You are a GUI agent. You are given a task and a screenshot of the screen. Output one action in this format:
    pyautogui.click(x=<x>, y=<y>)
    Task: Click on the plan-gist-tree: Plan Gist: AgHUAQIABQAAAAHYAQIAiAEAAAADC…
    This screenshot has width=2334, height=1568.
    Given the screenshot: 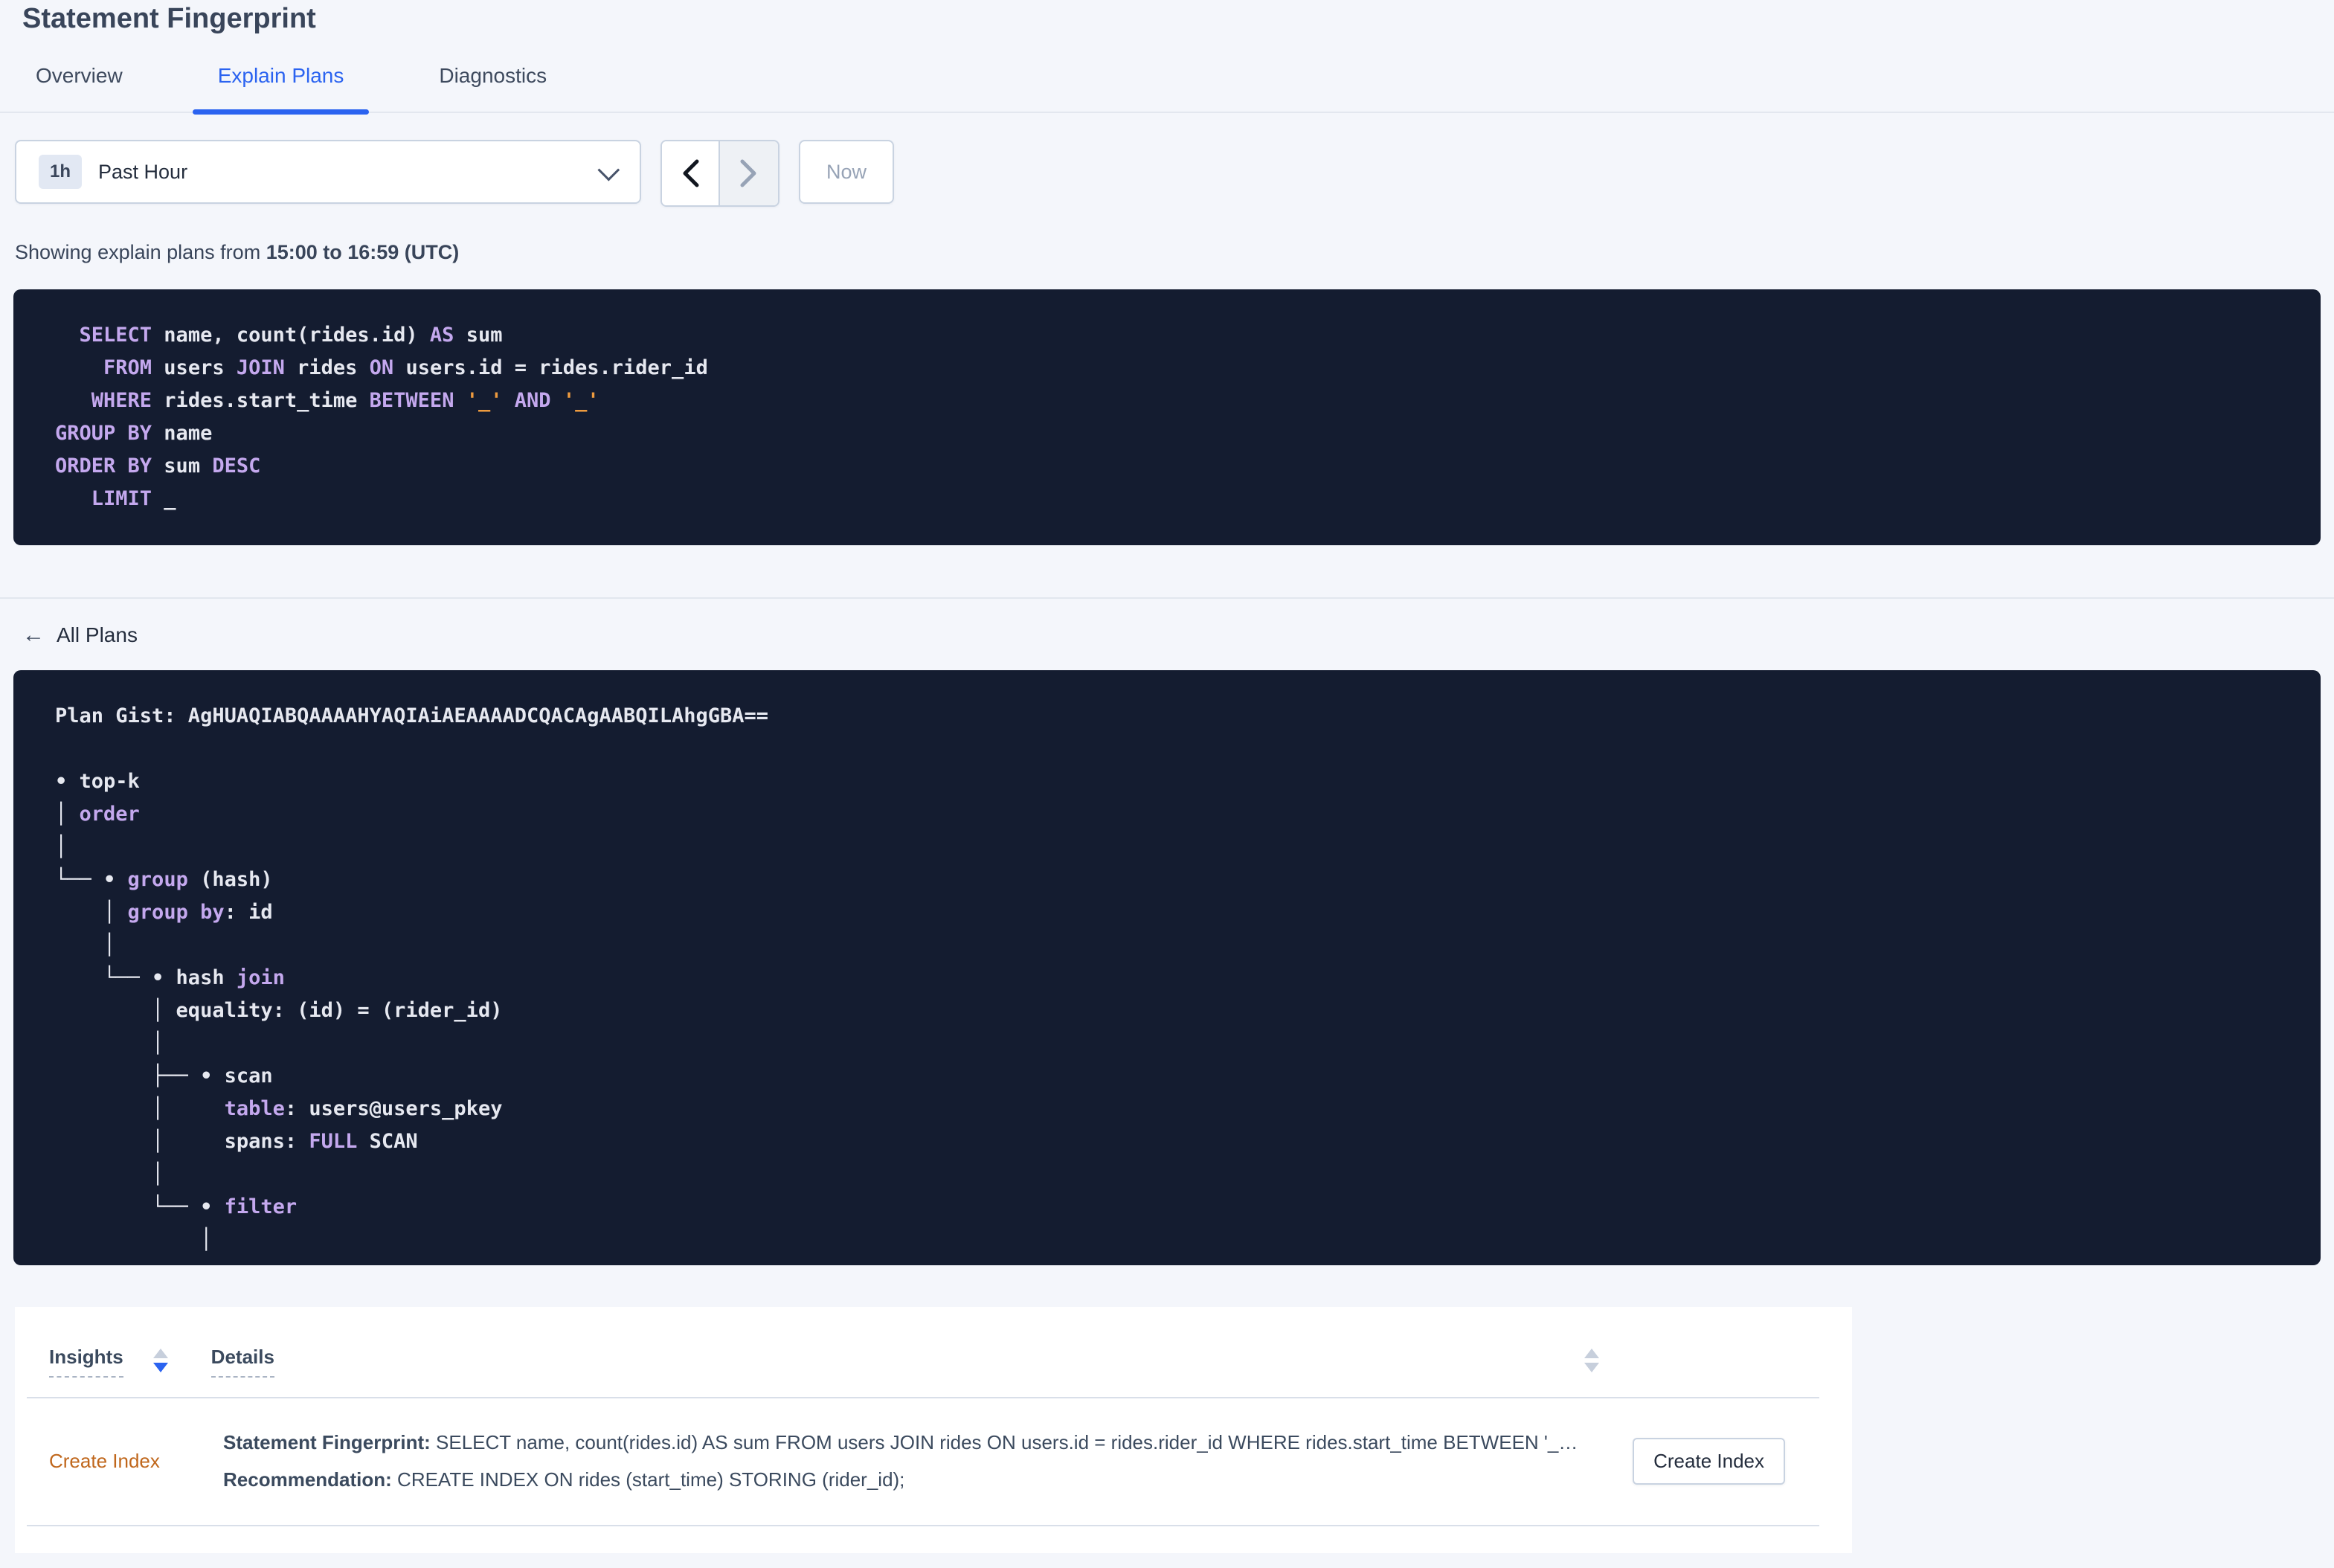 What is the action you would take?
    pyautogui.click(x=412, y=977)
    